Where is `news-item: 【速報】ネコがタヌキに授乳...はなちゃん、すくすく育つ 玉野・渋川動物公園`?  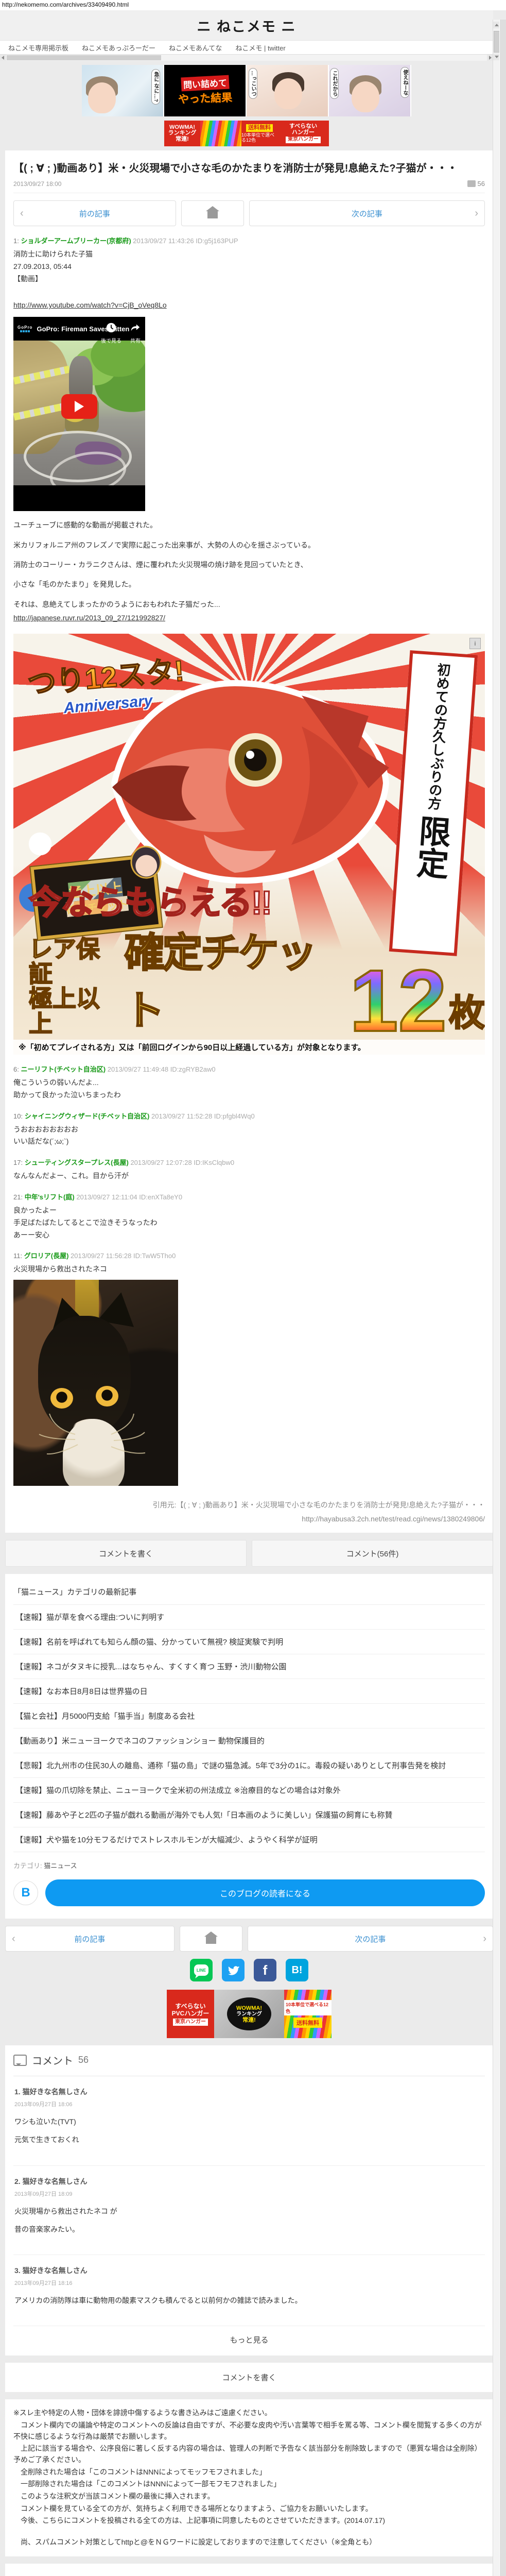 news-item: 【速報】ネコがタヌキに授乳...はなちゃん、すくすく育つ 玉野・渋川動物公園 is located at coordinates (249, 1667).